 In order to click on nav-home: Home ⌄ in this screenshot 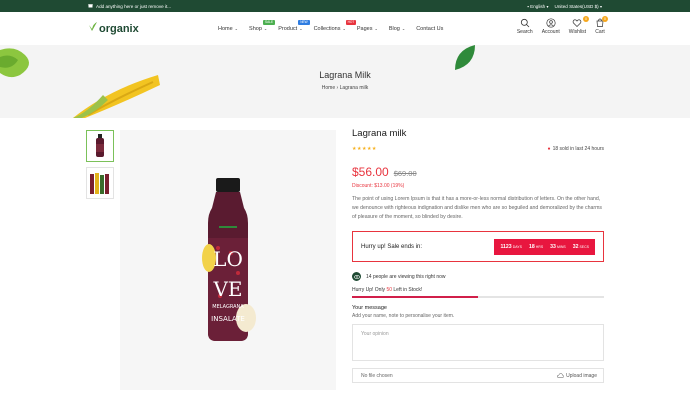, I will do `click(228, 29)`.